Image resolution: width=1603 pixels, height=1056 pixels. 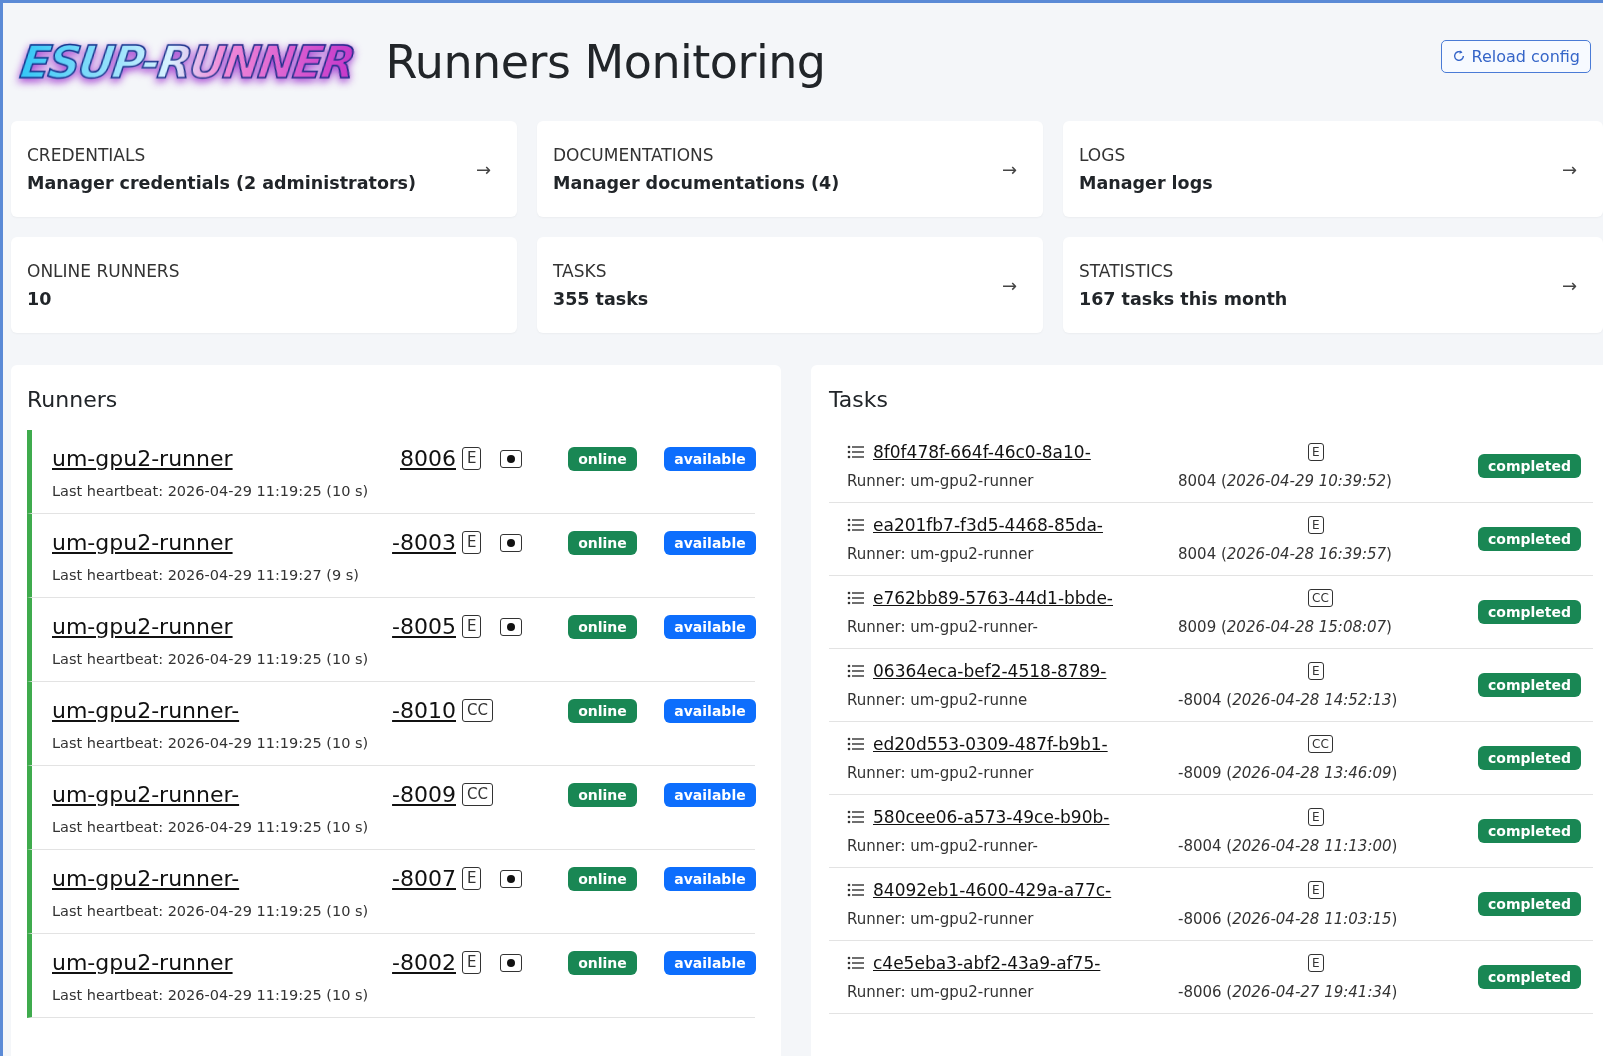 I want to click on card-value: 10, so click(x=40, y=299).